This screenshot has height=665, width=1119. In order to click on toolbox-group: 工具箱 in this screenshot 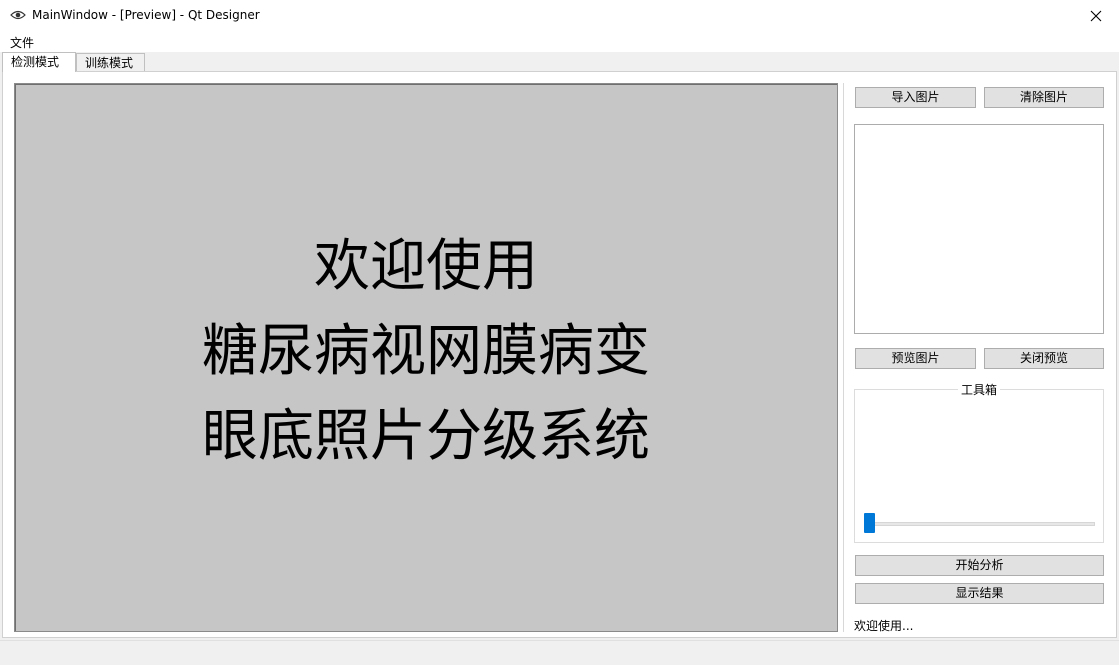, I will do `click(979, 463)`.